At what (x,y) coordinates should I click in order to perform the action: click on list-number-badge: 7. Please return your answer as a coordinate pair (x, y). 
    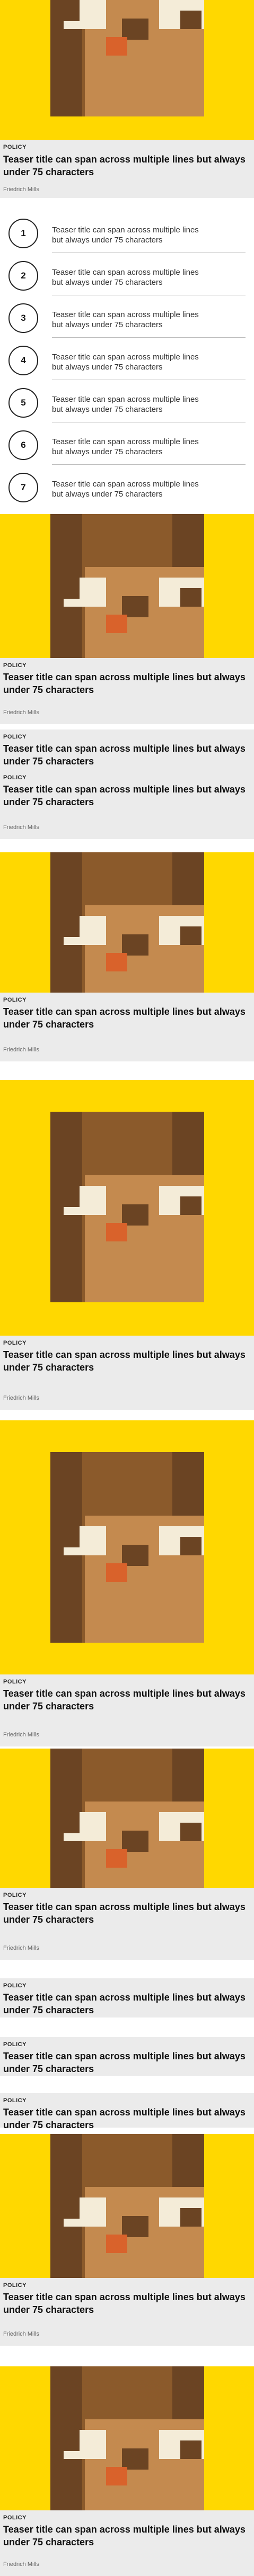
    Looking at the image, I should click on (23, 487).